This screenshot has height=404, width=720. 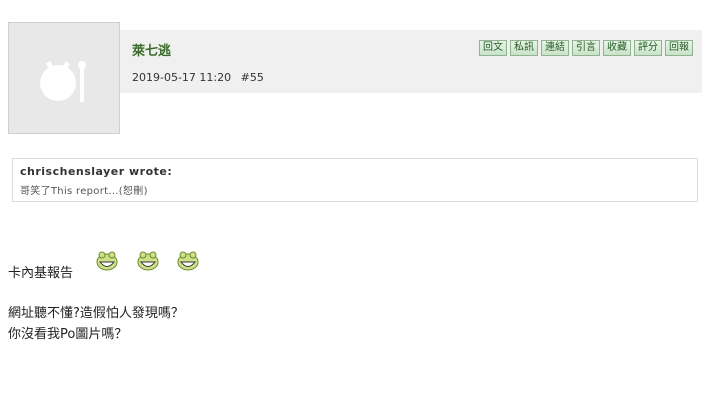 I want to click on quote-author: chrischenslayer wrote:, so click(x=96, y=171).